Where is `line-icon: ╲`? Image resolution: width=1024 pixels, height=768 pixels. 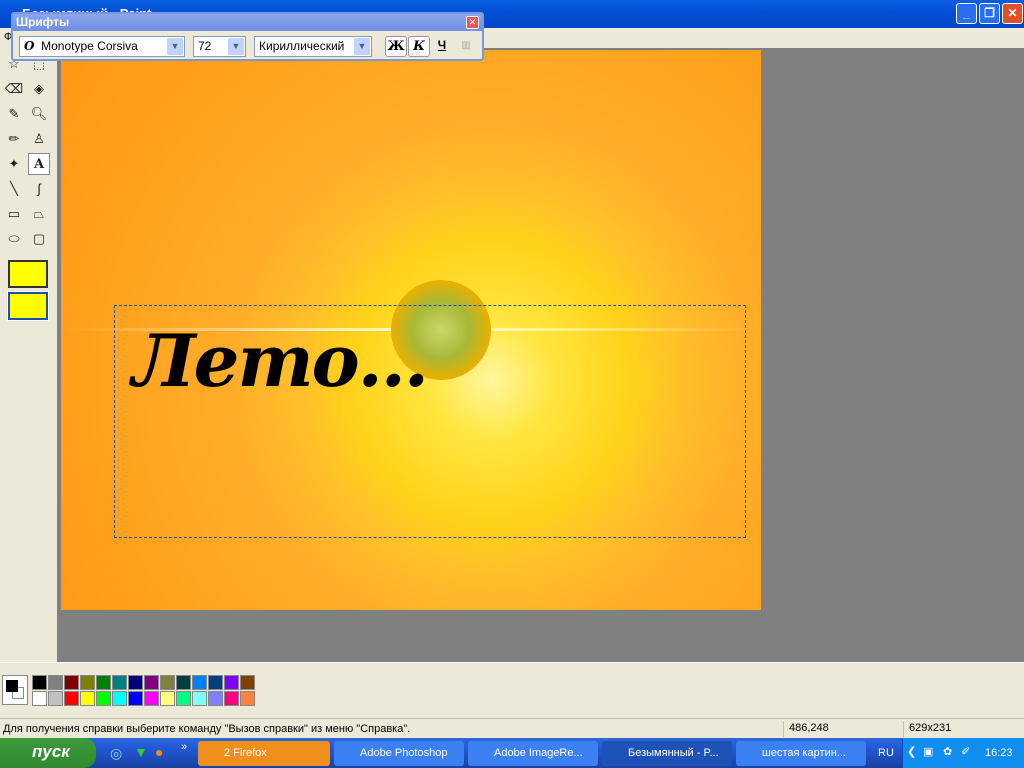 line-icon: ╲ is located at coordinates (14, 189).